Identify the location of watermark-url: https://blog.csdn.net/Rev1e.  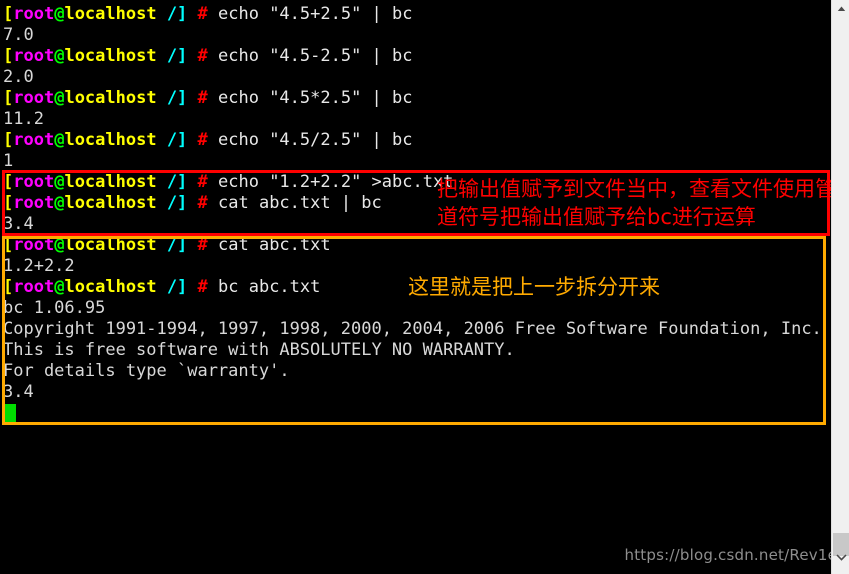
(730, 555).